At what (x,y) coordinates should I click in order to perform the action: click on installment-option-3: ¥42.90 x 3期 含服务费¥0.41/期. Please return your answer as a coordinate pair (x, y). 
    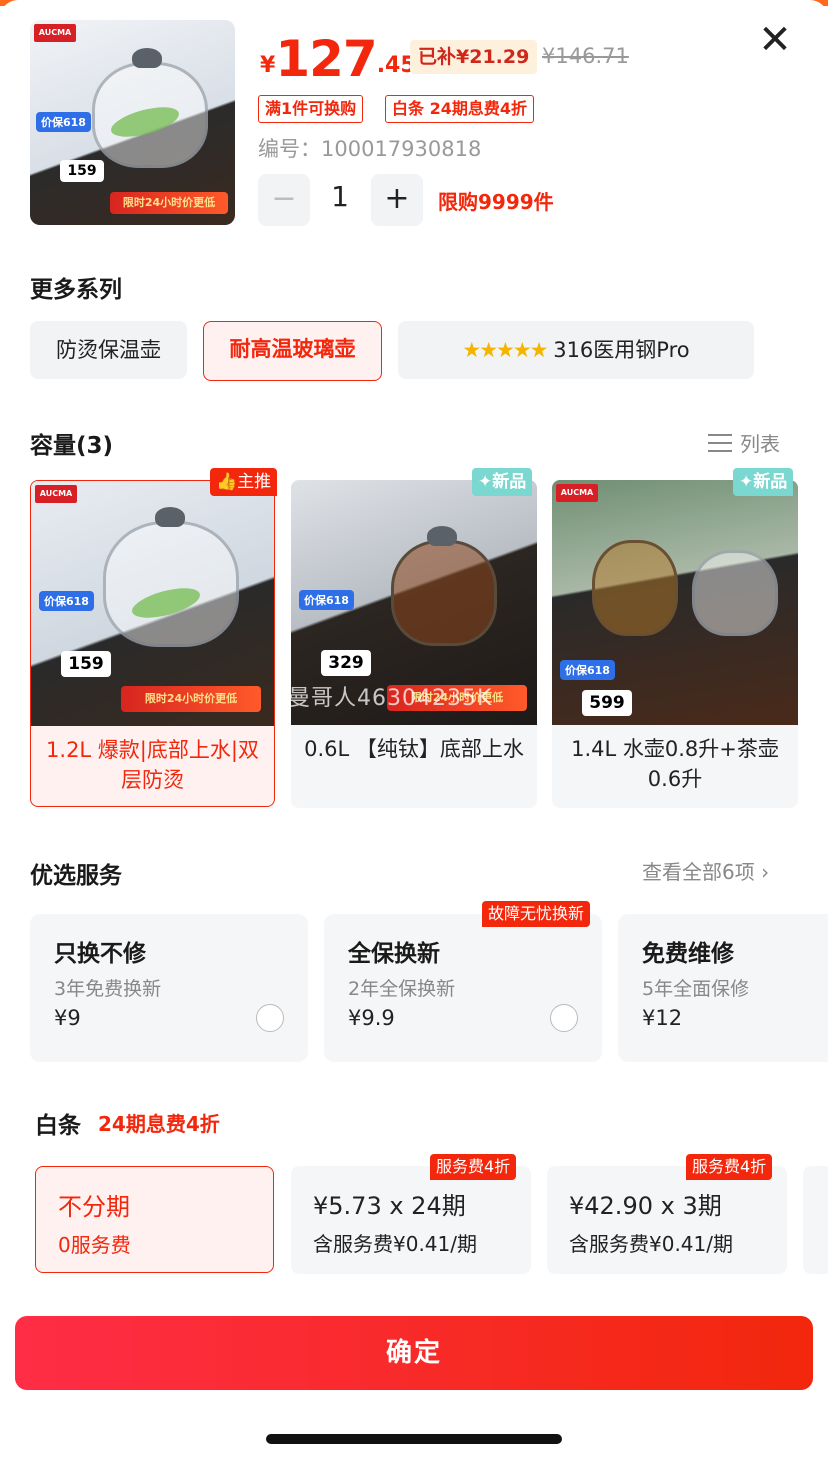
    Looking at the image, I should click on (667, 1220).